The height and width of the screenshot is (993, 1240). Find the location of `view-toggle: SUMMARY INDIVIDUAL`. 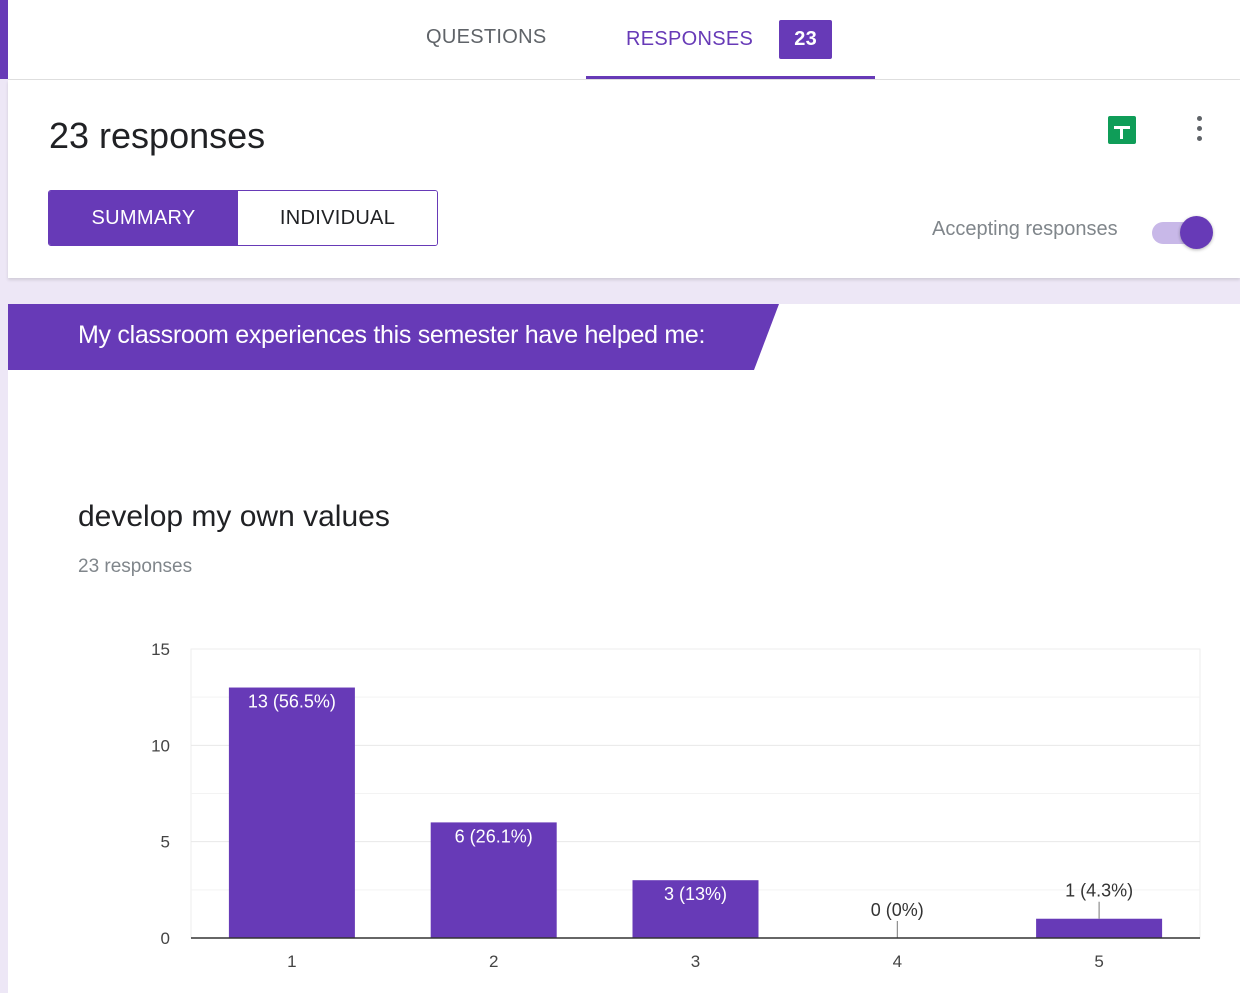

view-toggle: SUMMARY INDIVIDUAL is located at coordinates (243, 218).